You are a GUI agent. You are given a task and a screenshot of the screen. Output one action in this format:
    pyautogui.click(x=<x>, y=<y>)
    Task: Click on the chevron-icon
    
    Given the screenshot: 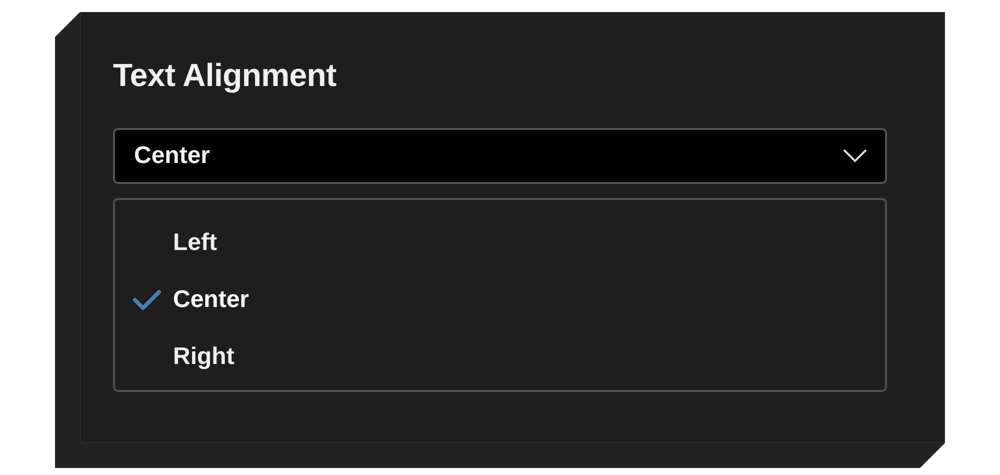 What is the action you would take?
    pyautogui.click(x=855, y=156)
    